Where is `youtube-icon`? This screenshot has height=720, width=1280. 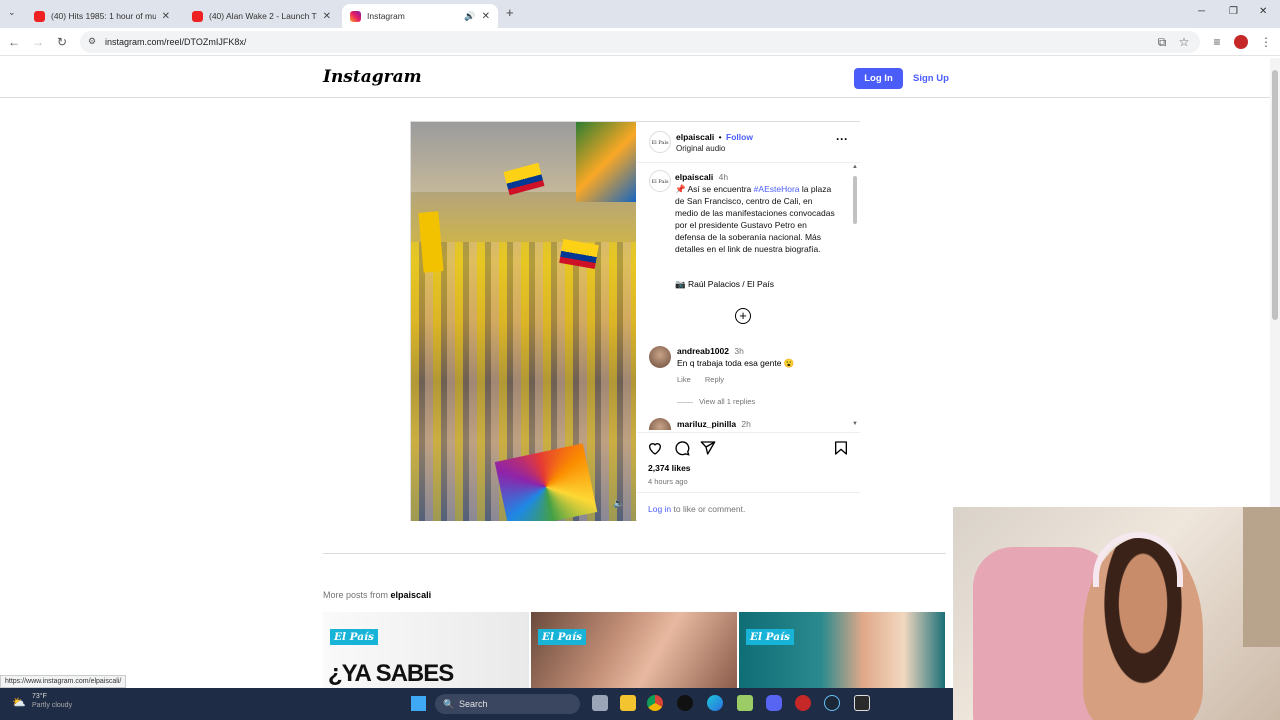 youtube-icon is located at coordinates (39, 16).